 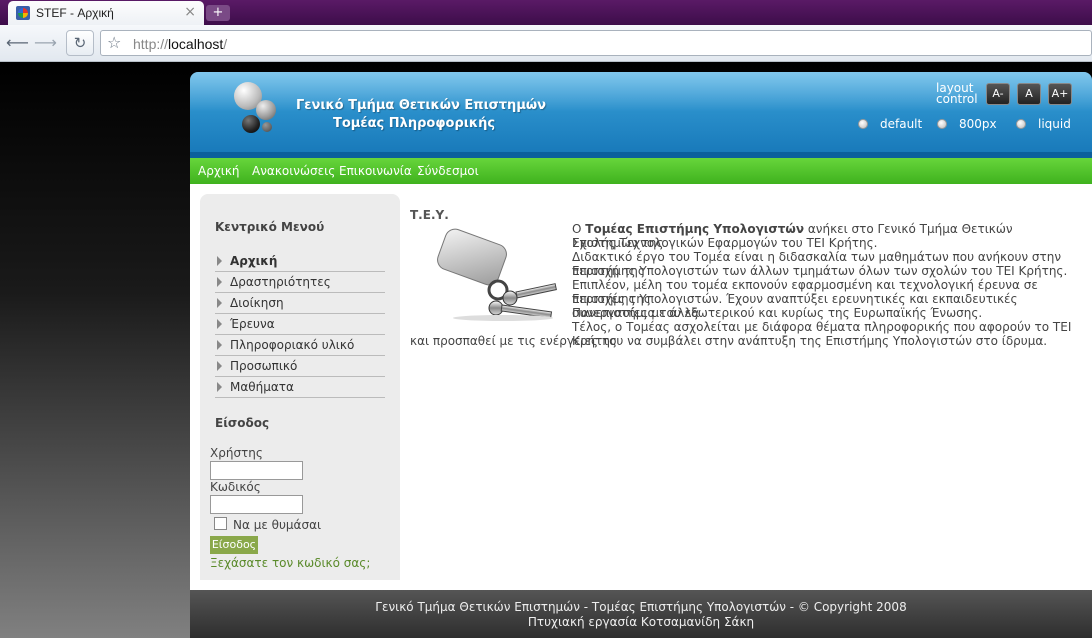 I want to click on layout-option-liquid: liquid, so click(x=1043, y=123).